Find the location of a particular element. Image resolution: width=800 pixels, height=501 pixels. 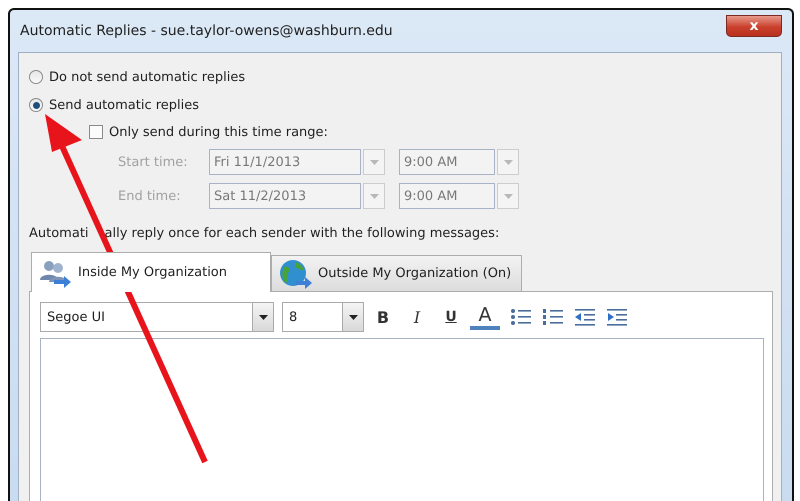

globe-icon is located at coordinates (295, 273).